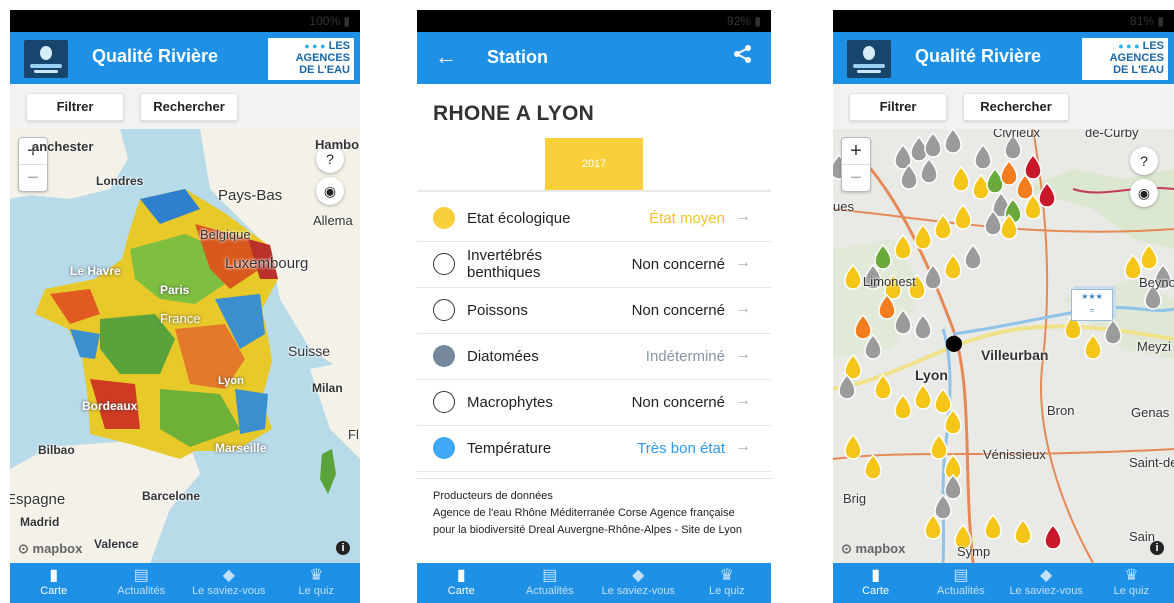 The image size is (1174, 603). What do you see at coordinates (446, 57) in the screenshot?
I see `arrow-left-icon: ←` at bounding box center [446, 57].